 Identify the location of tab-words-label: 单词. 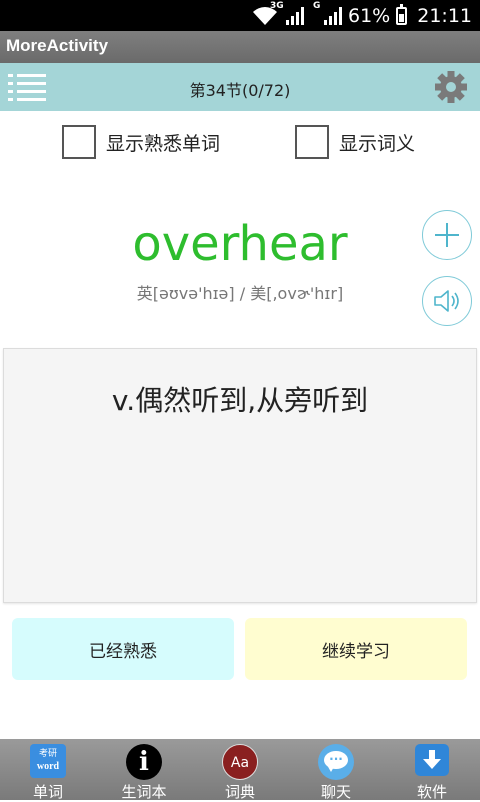
(47, 792).